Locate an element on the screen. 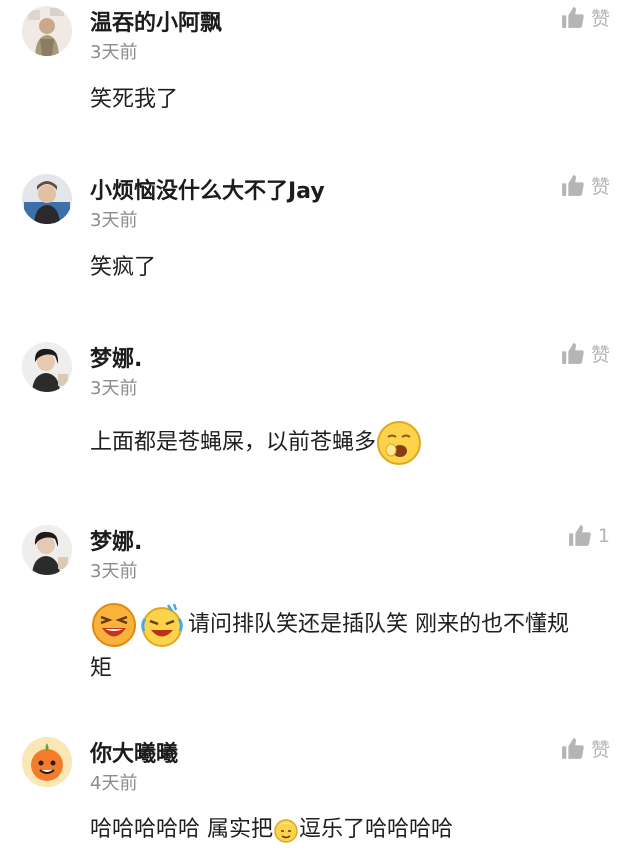 The width and height of the screenshot is (640, 858). username: 你大曦曦 is located at coordinates (134, 752).